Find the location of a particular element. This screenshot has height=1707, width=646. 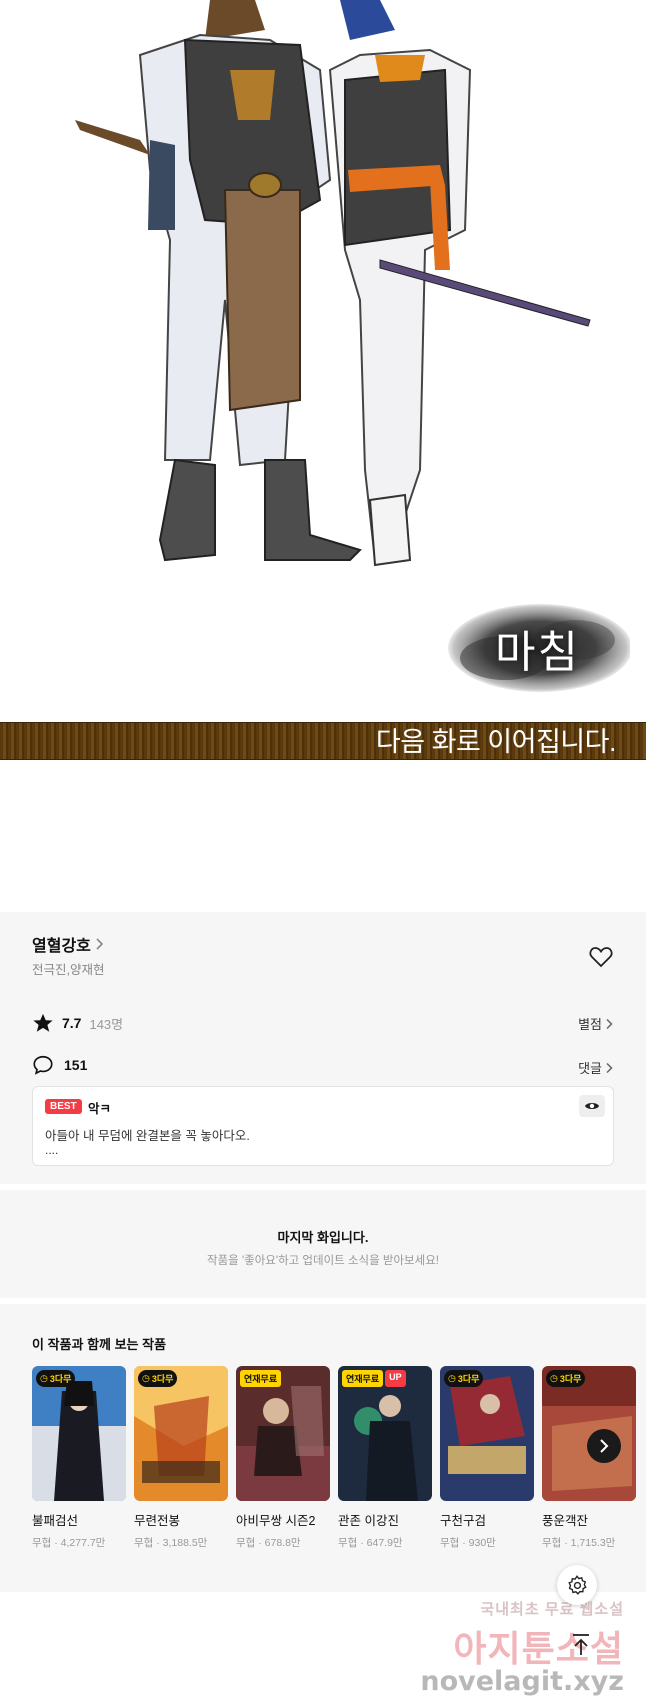

last-episode-section: 마지막 화입니다. 작품을 '좋아요'하고 업데이트 소식을 받아보세요! is located at coordinates (323, 1244).